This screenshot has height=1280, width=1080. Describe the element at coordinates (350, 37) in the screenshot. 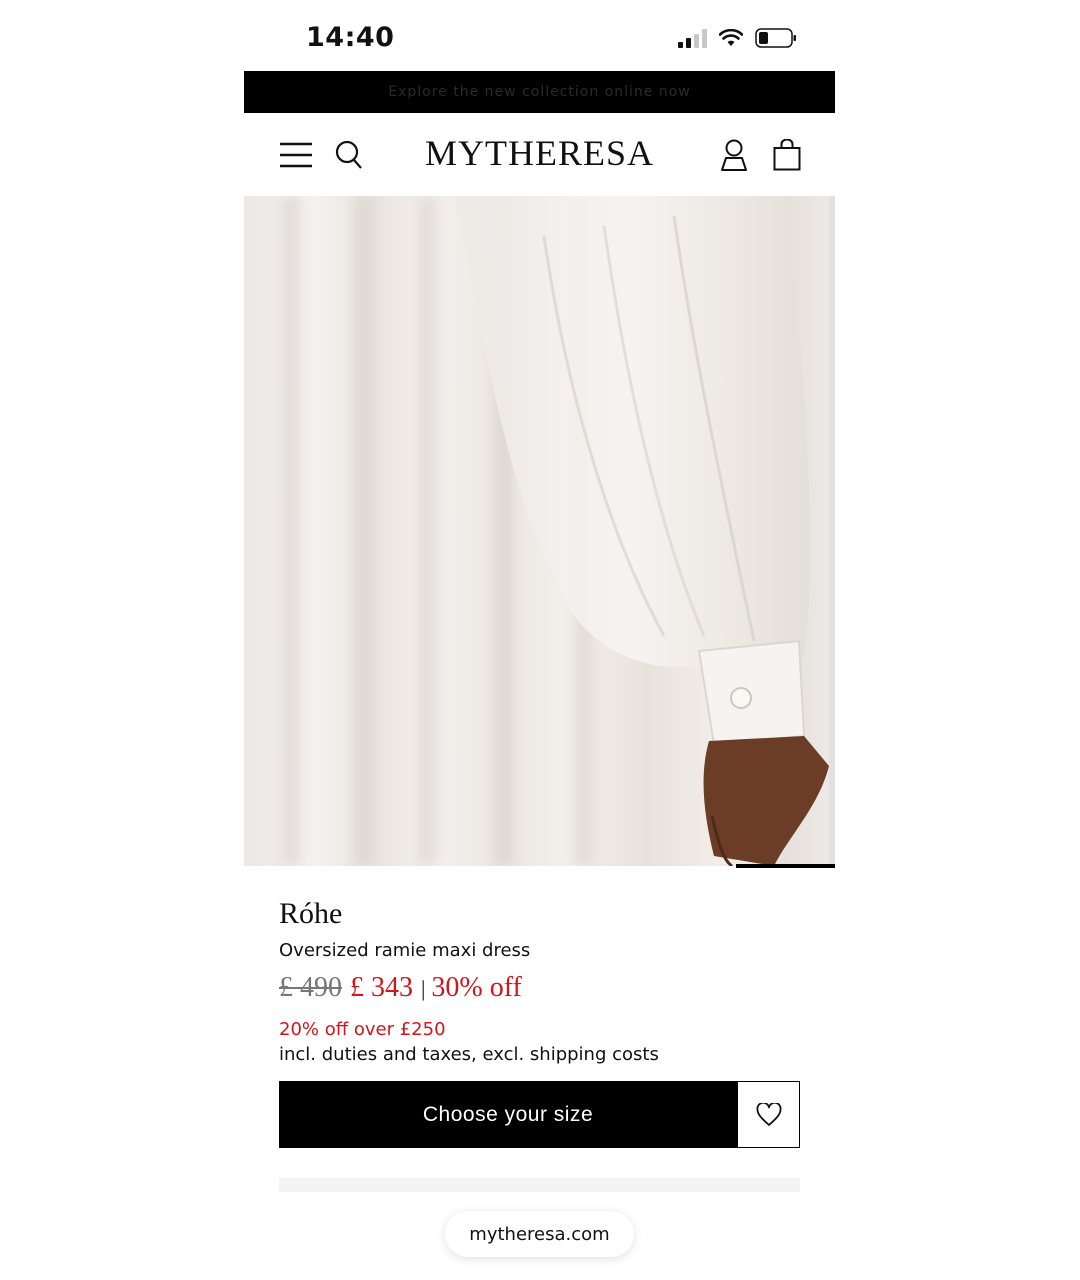

I see `status-time: 14:40` at that location.